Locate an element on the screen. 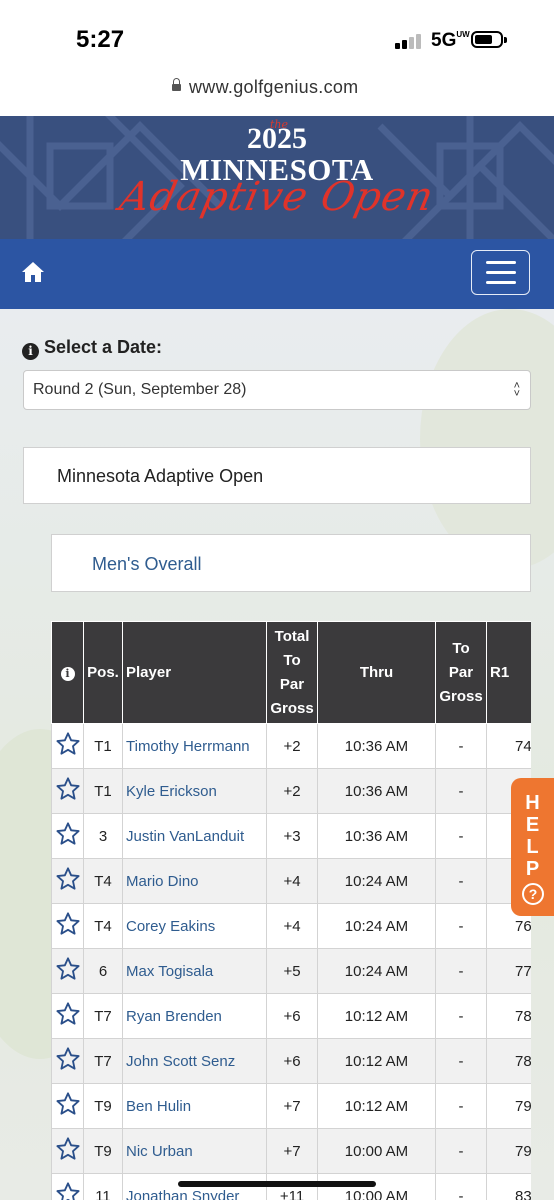 The width and height of the screenshot is (554, 1200). division-panel: Men's Overall is located at coordinates (291, 563).